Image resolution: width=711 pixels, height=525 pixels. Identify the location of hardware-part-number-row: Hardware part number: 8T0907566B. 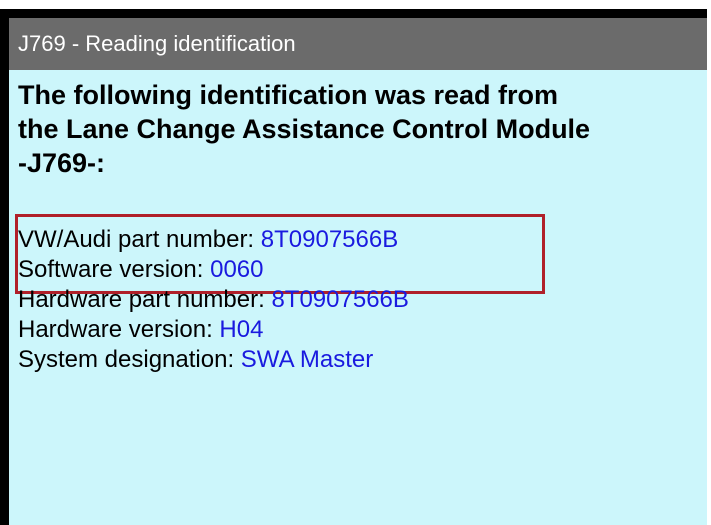
(358, 300).